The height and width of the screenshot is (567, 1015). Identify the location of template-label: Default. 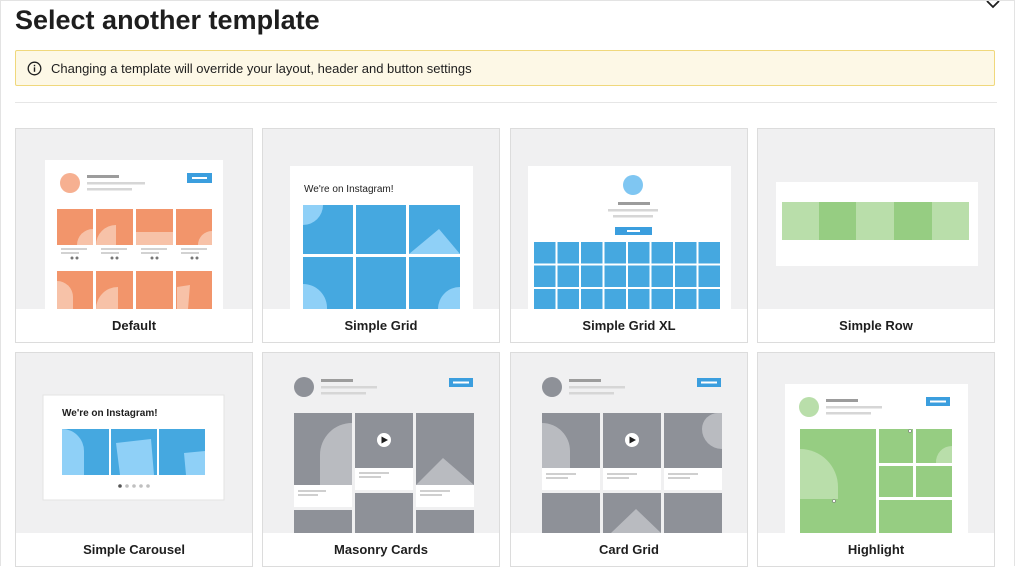
(134, 325).